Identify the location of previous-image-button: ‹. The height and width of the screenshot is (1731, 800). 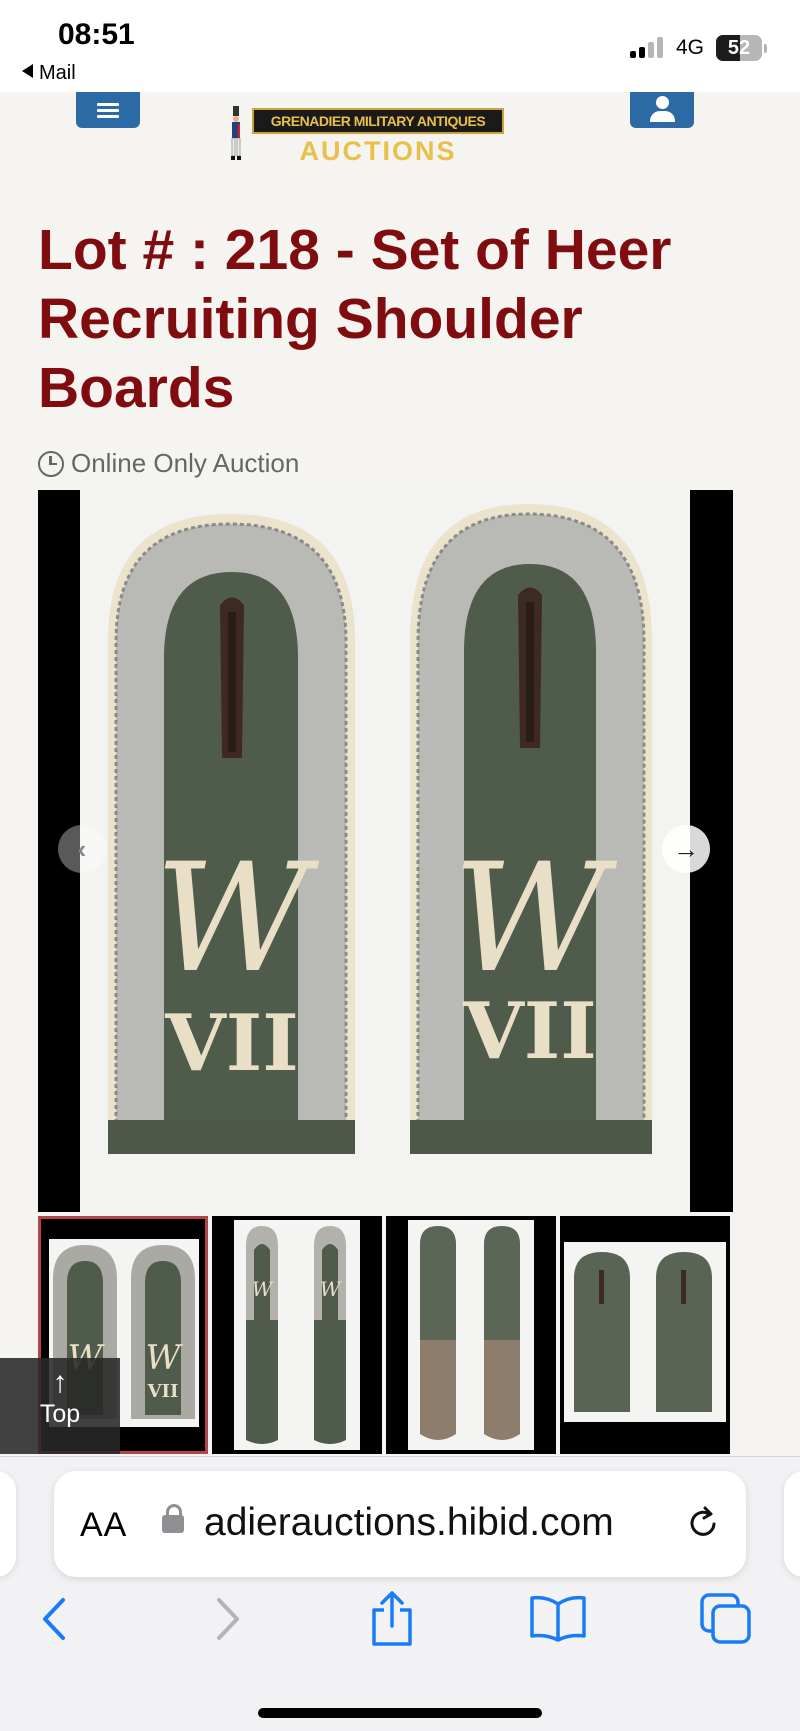
(82, 849).